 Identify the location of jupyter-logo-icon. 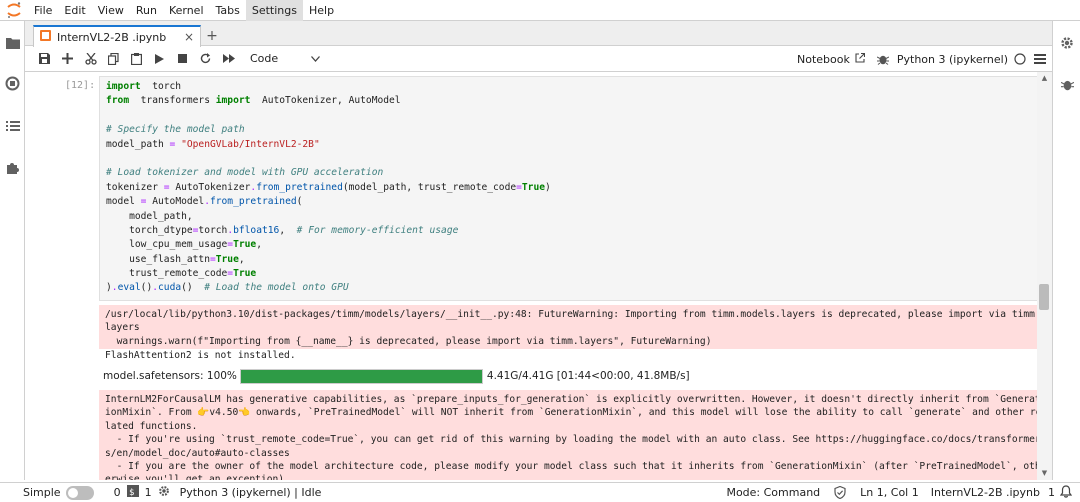
(14, 10).